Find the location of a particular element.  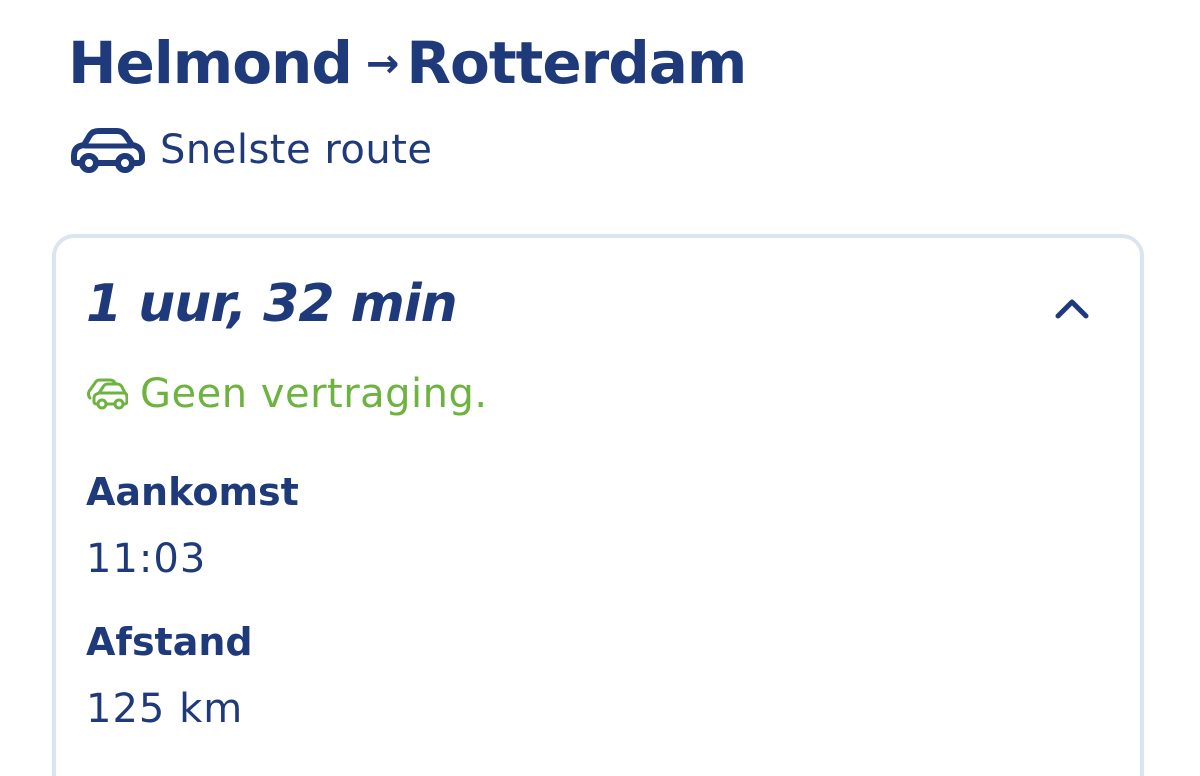

collapse-button is located at coordinates (1072, 308).